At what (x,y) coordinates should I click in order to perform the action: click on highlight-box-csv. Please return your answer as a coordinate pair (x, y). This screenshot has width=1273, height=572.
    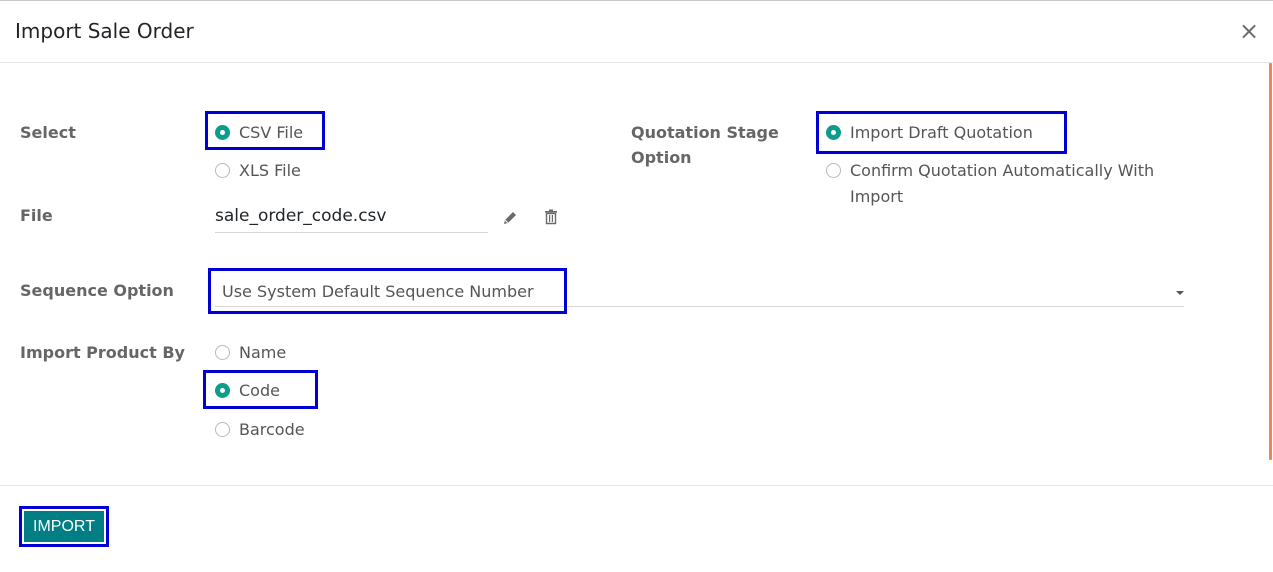
    Looking at the image, I should click on (265, 130).